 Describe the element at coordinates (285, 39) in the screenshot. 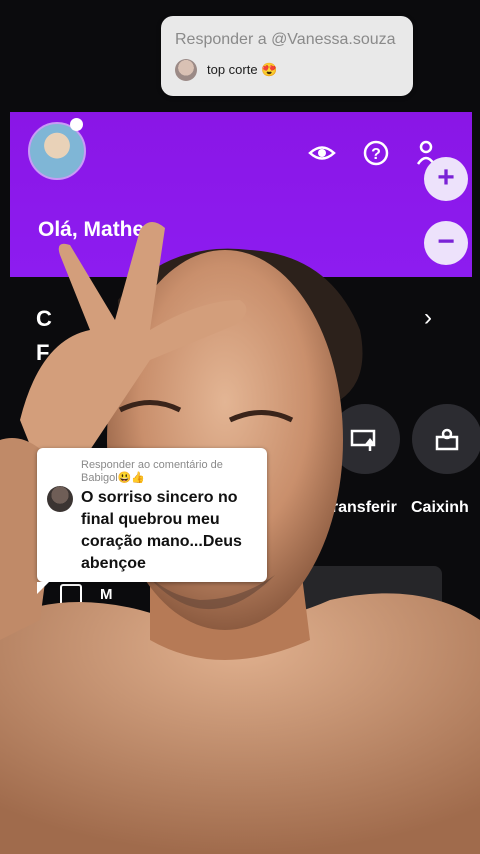

I see `reply-title: Responder a @Vanessa.souza` at that location.